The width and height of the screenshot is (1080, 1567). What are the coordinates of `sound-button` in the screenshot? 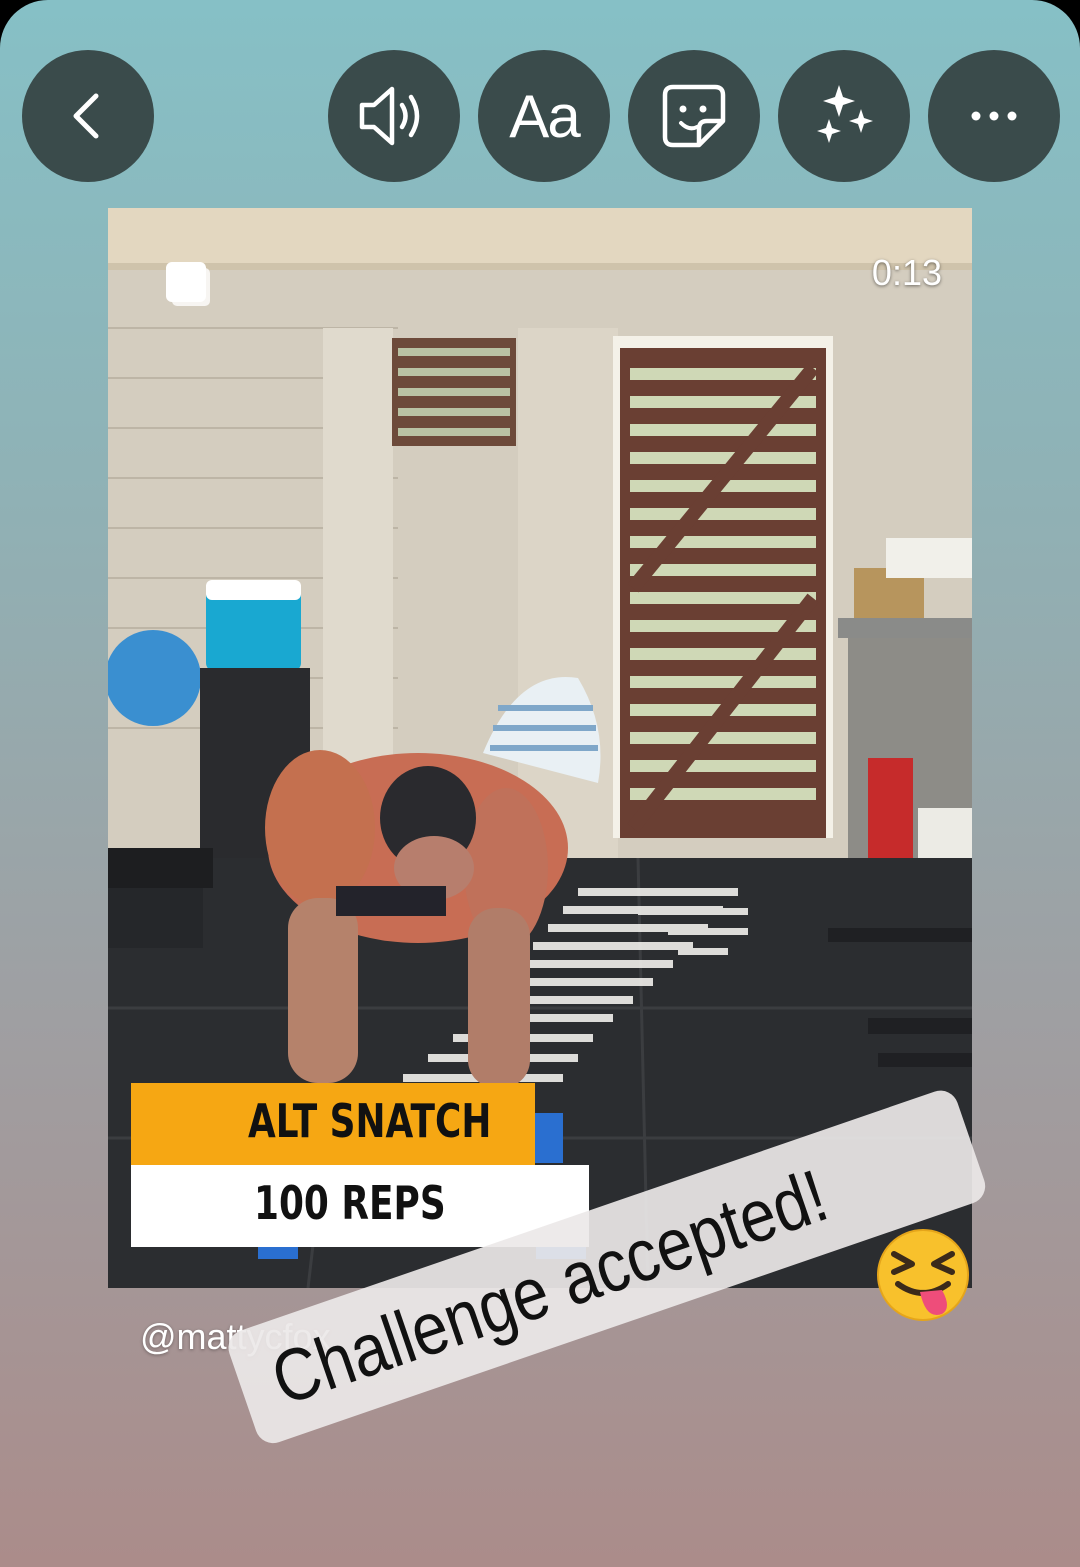 It's located at (394, 116).